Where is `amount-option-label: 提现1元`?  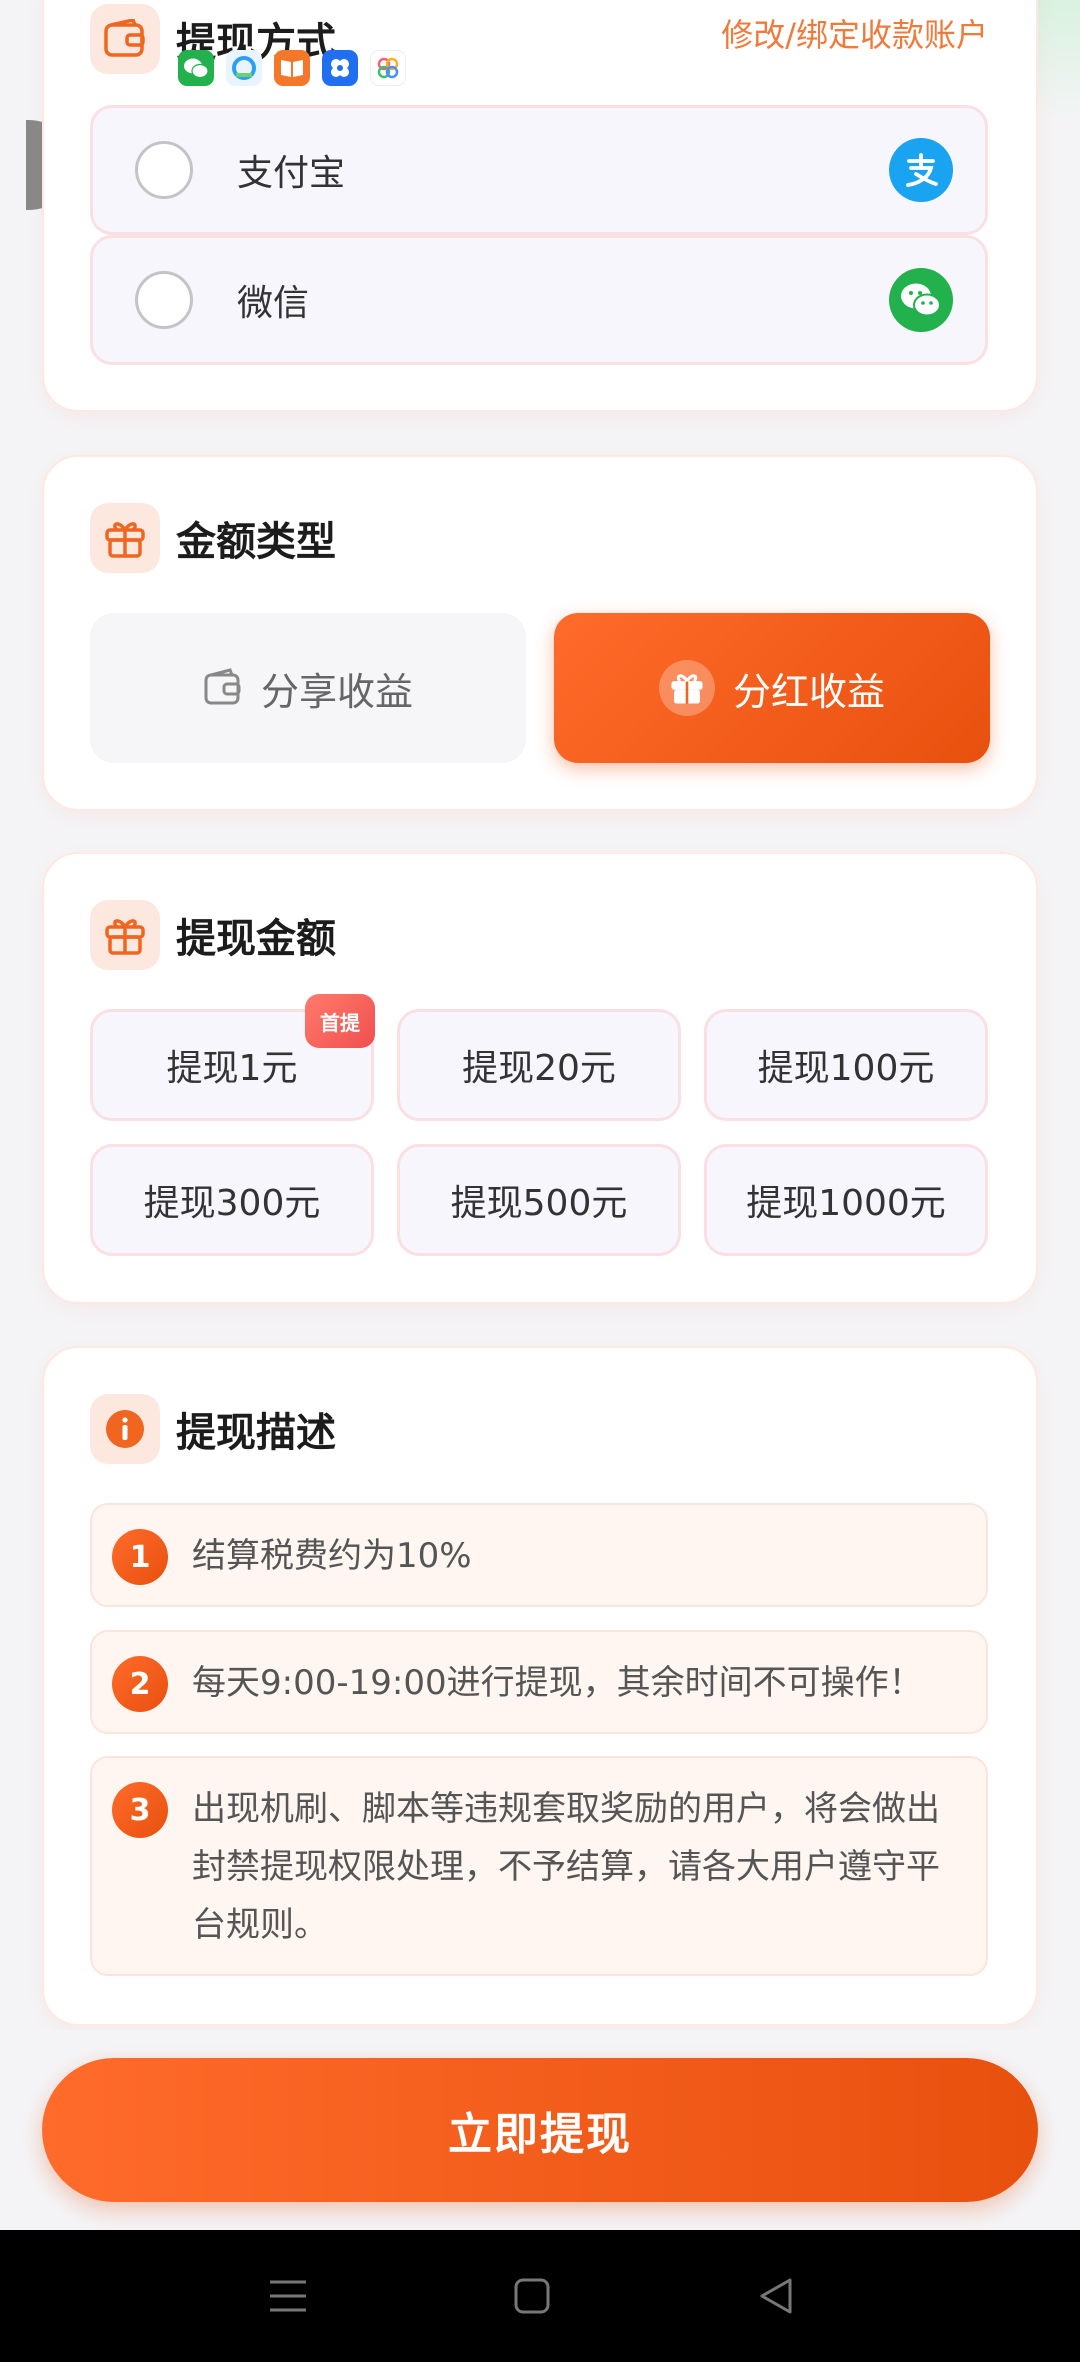
amount-option-label: 提现1元 is located at coordinates (232, 1068).